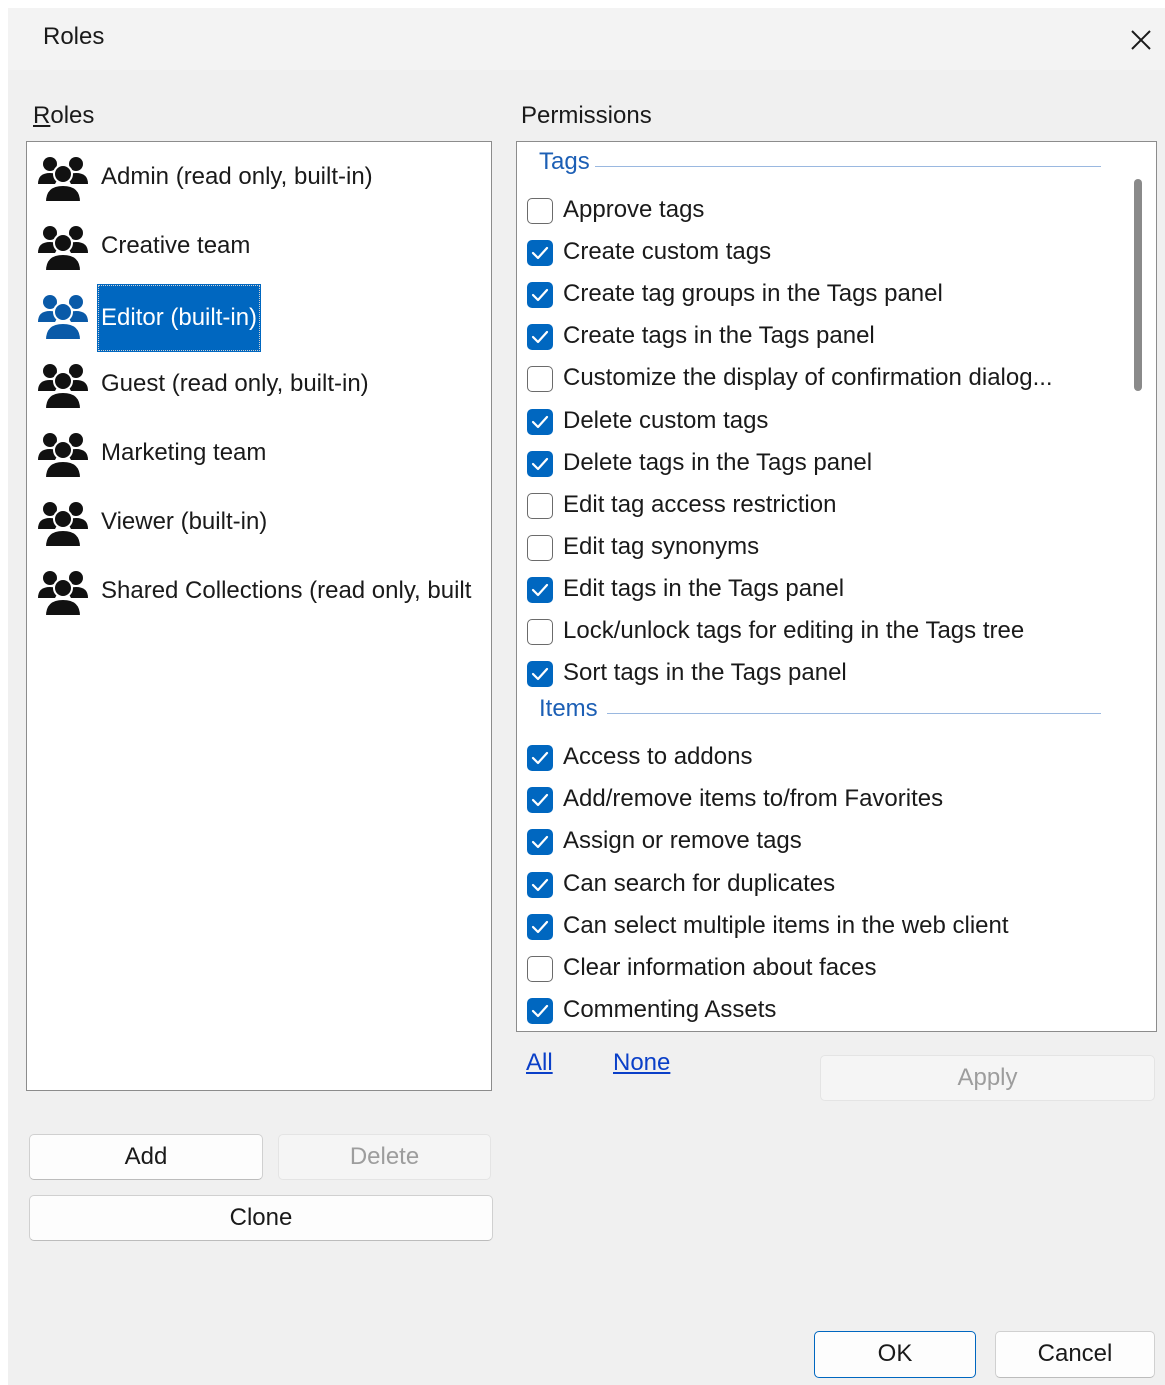 This screenshot has width=1165, height=1385. What do you see at coordinates (261, 1218) in the screenshot?
I see `clone-button: Clone` at bounding box center [261, 1218].